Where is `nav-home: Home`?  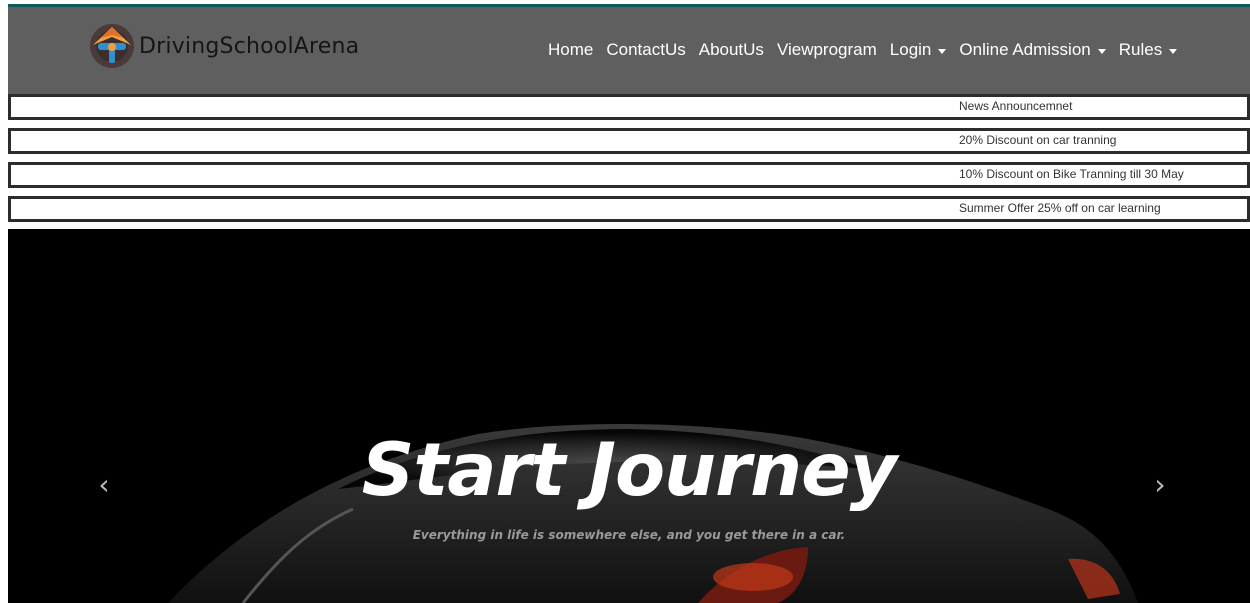
nav-home: Home is located at coordinates (570, 50).